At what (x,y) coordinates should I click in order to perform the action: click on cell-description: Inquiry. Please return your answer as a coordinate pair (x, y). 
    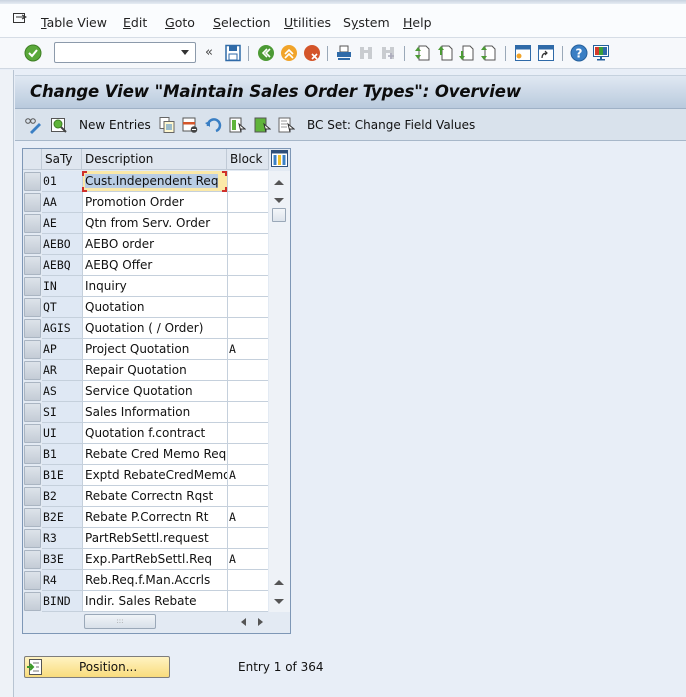
    Looking at the image, I should click on (154, 286).